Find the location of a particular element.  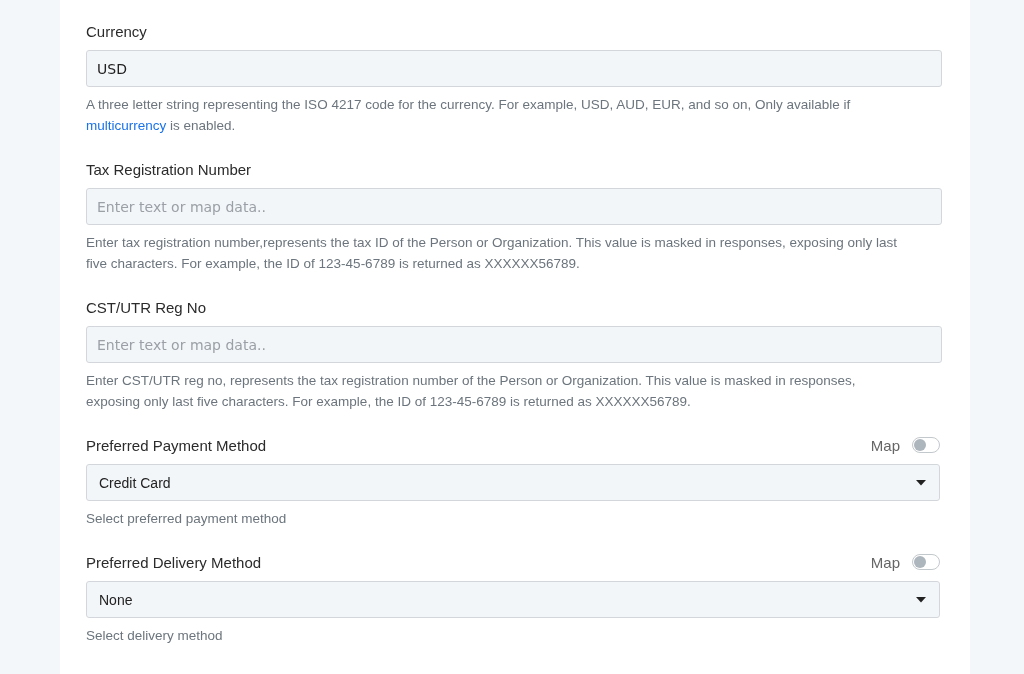

text-input-field: USD is located at coordinates (514, 68).